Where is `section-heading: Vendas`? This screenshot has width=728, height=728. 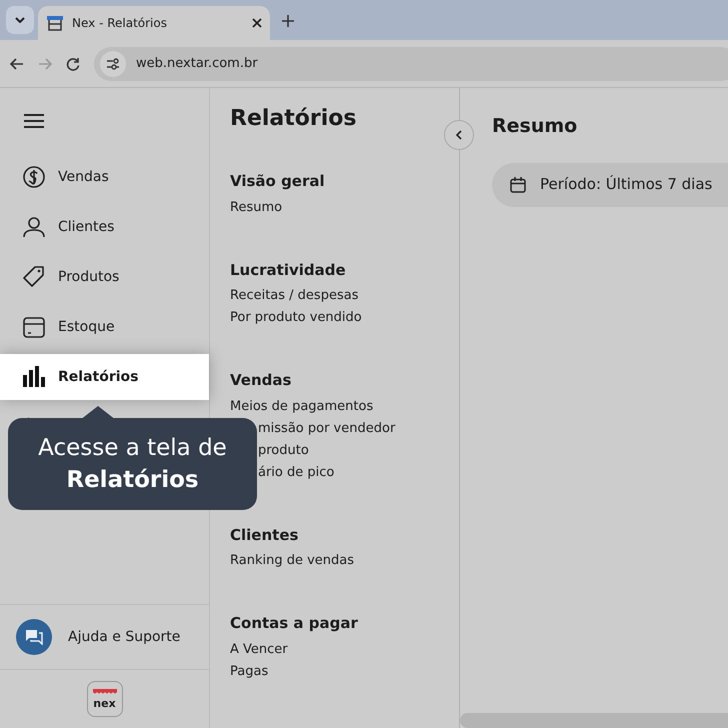
section-heading: Vendas is located at coordinates (261, 381).